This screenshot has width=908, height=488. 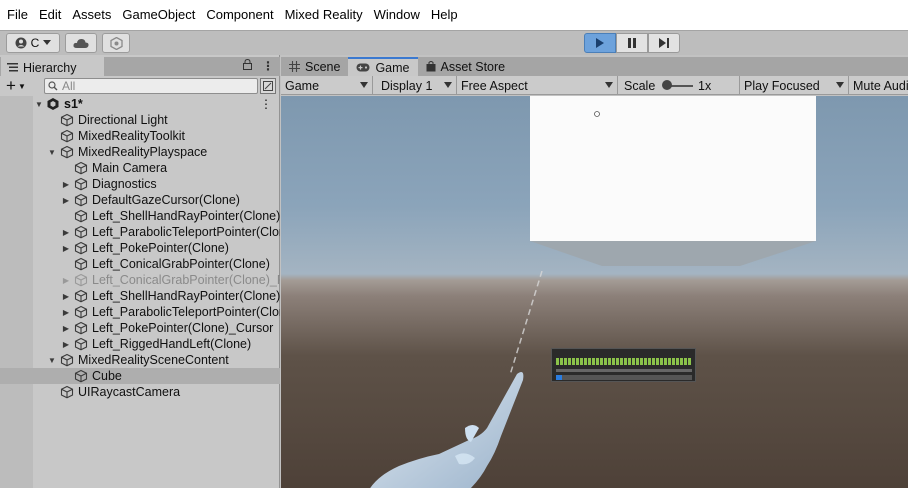 I want to click on scene-row: ▼ s1* ⋮, so click(x=140, y=104).